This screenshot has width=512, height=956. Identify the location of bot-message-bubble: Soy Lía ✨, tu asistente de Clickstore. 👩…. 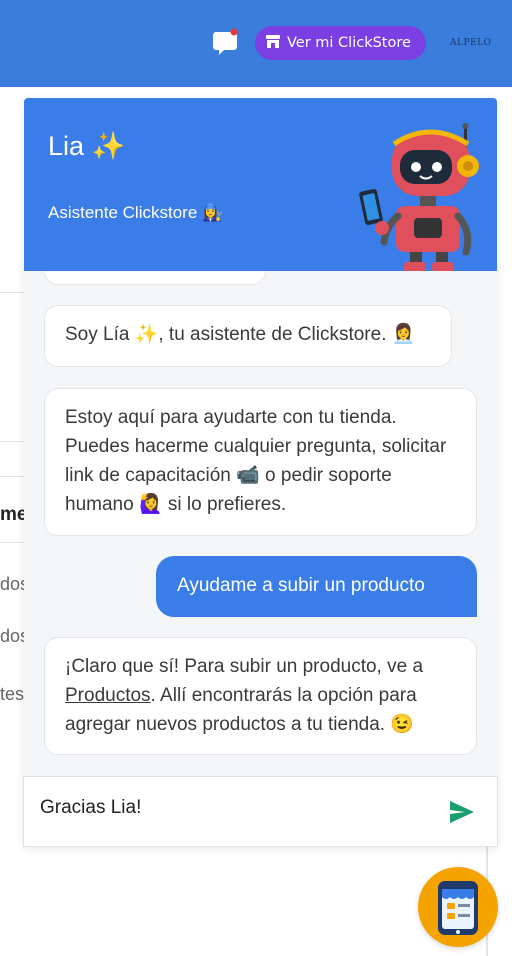
(248, 336).